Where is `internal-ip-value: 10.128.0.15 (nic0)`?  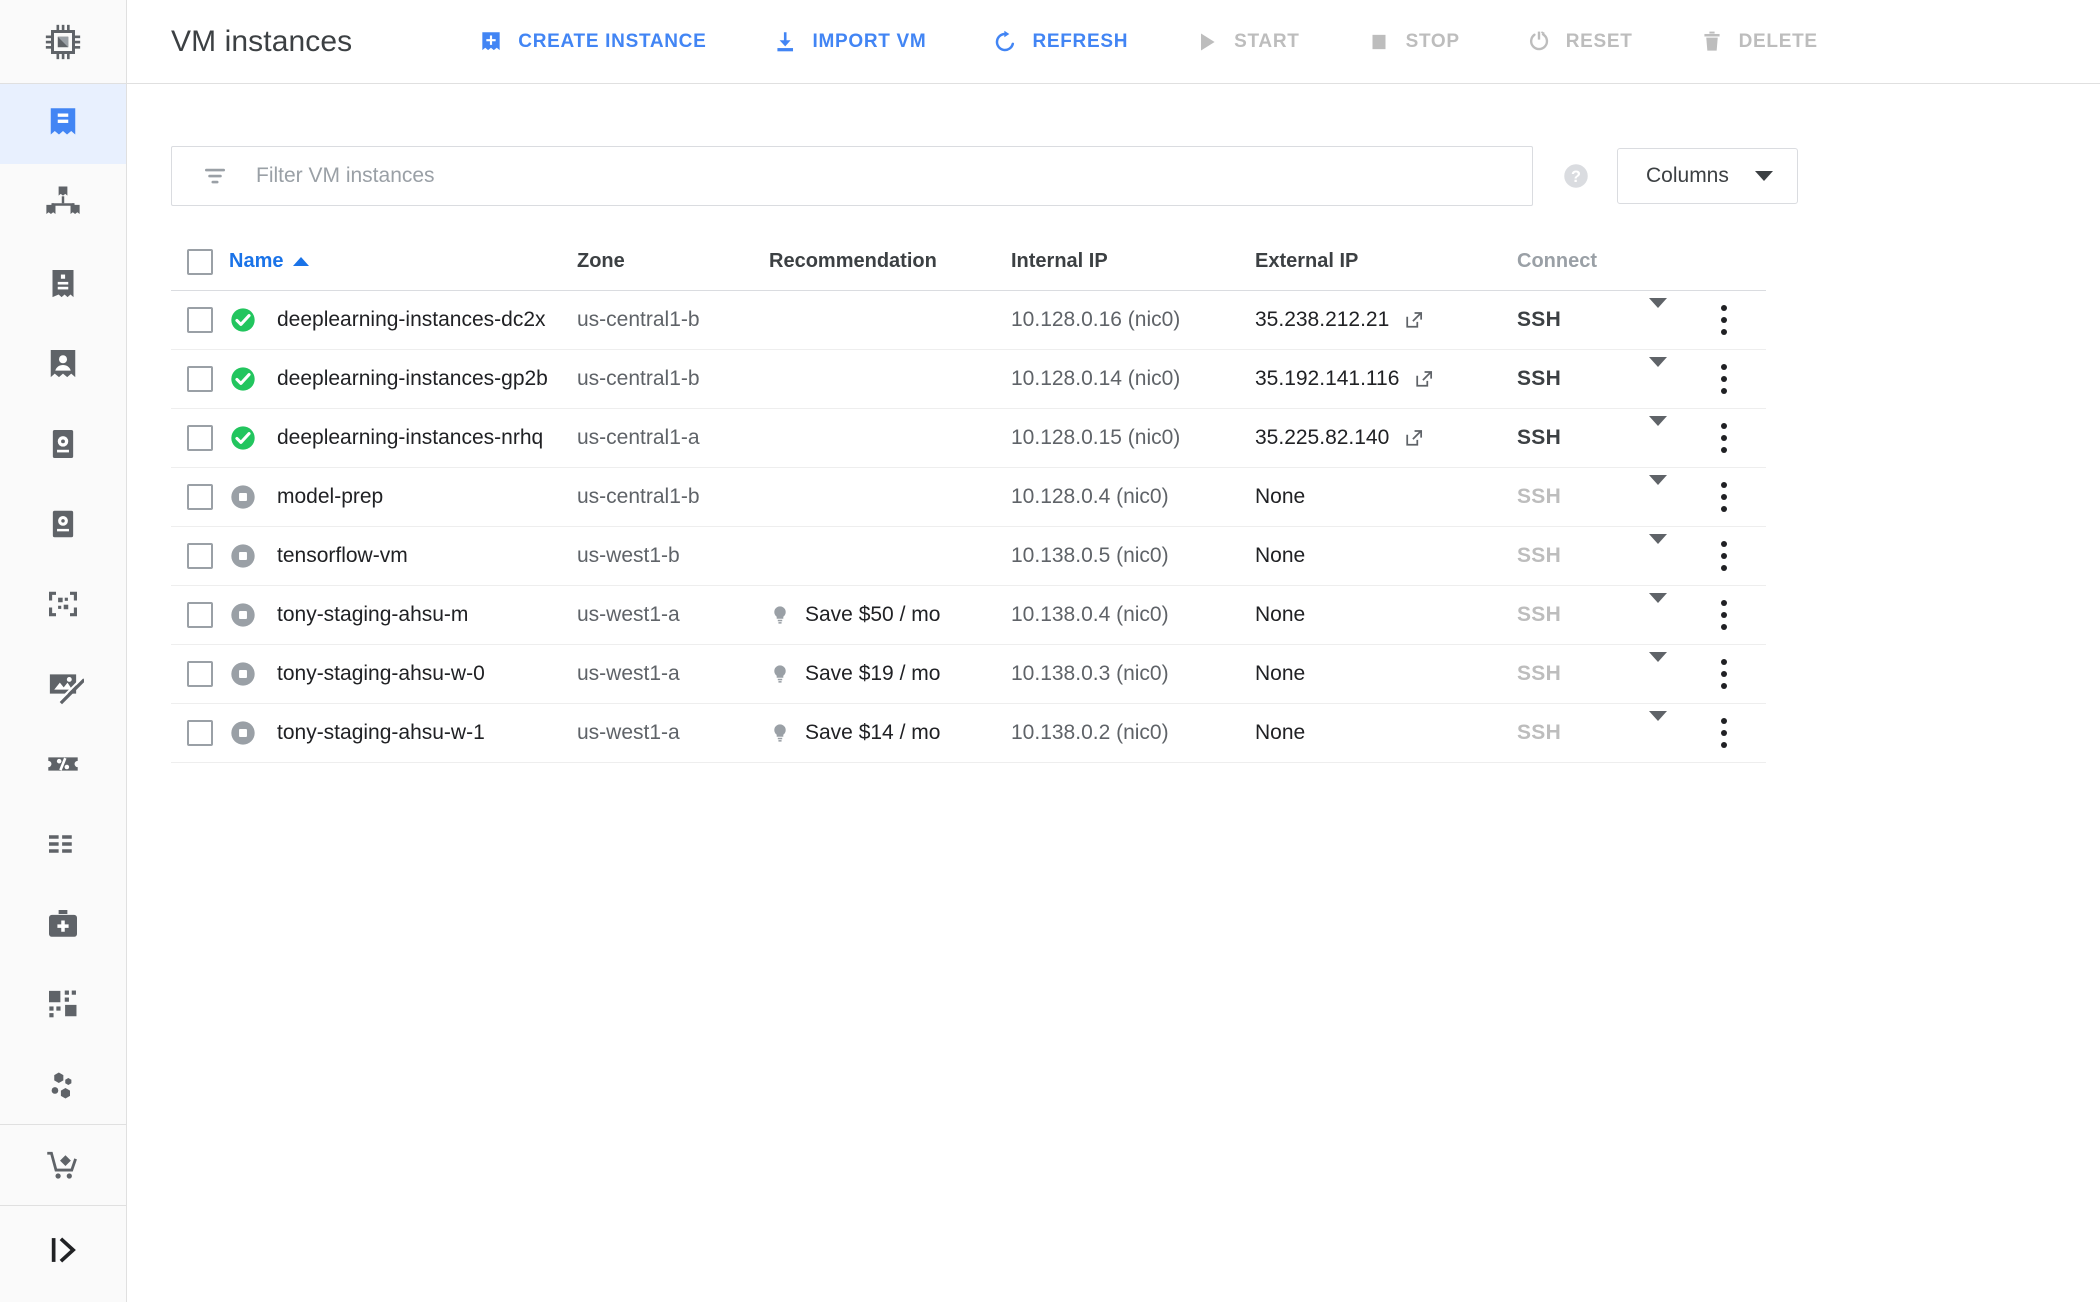
internal-ip-value: 10.128.0.15 (nic0) is located at coordinates (1096, 437).